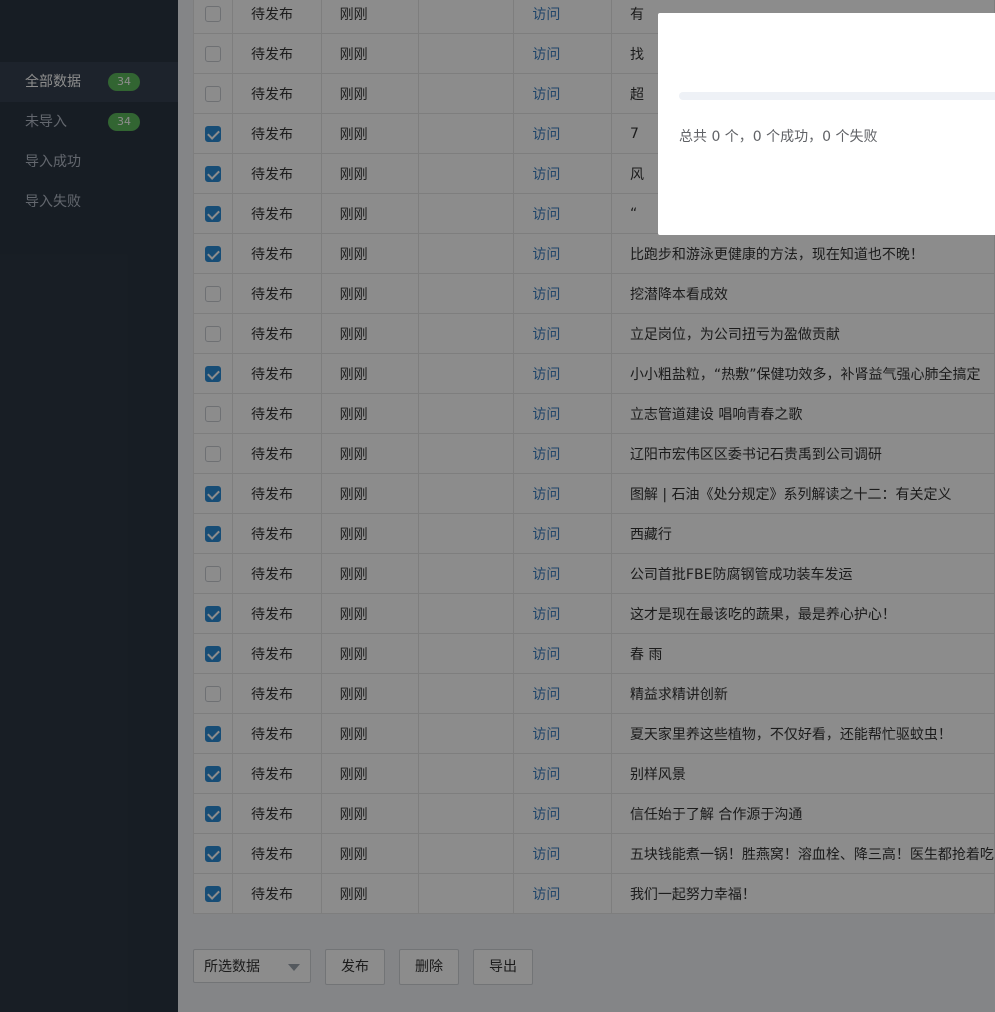 Image resolution: width=995 pixels, height=1012 pixels. What do you see at coordinates (89, 162) in the screenshot?
I see `sidebar-item: 导入成功` at bounding box center [89, 162].